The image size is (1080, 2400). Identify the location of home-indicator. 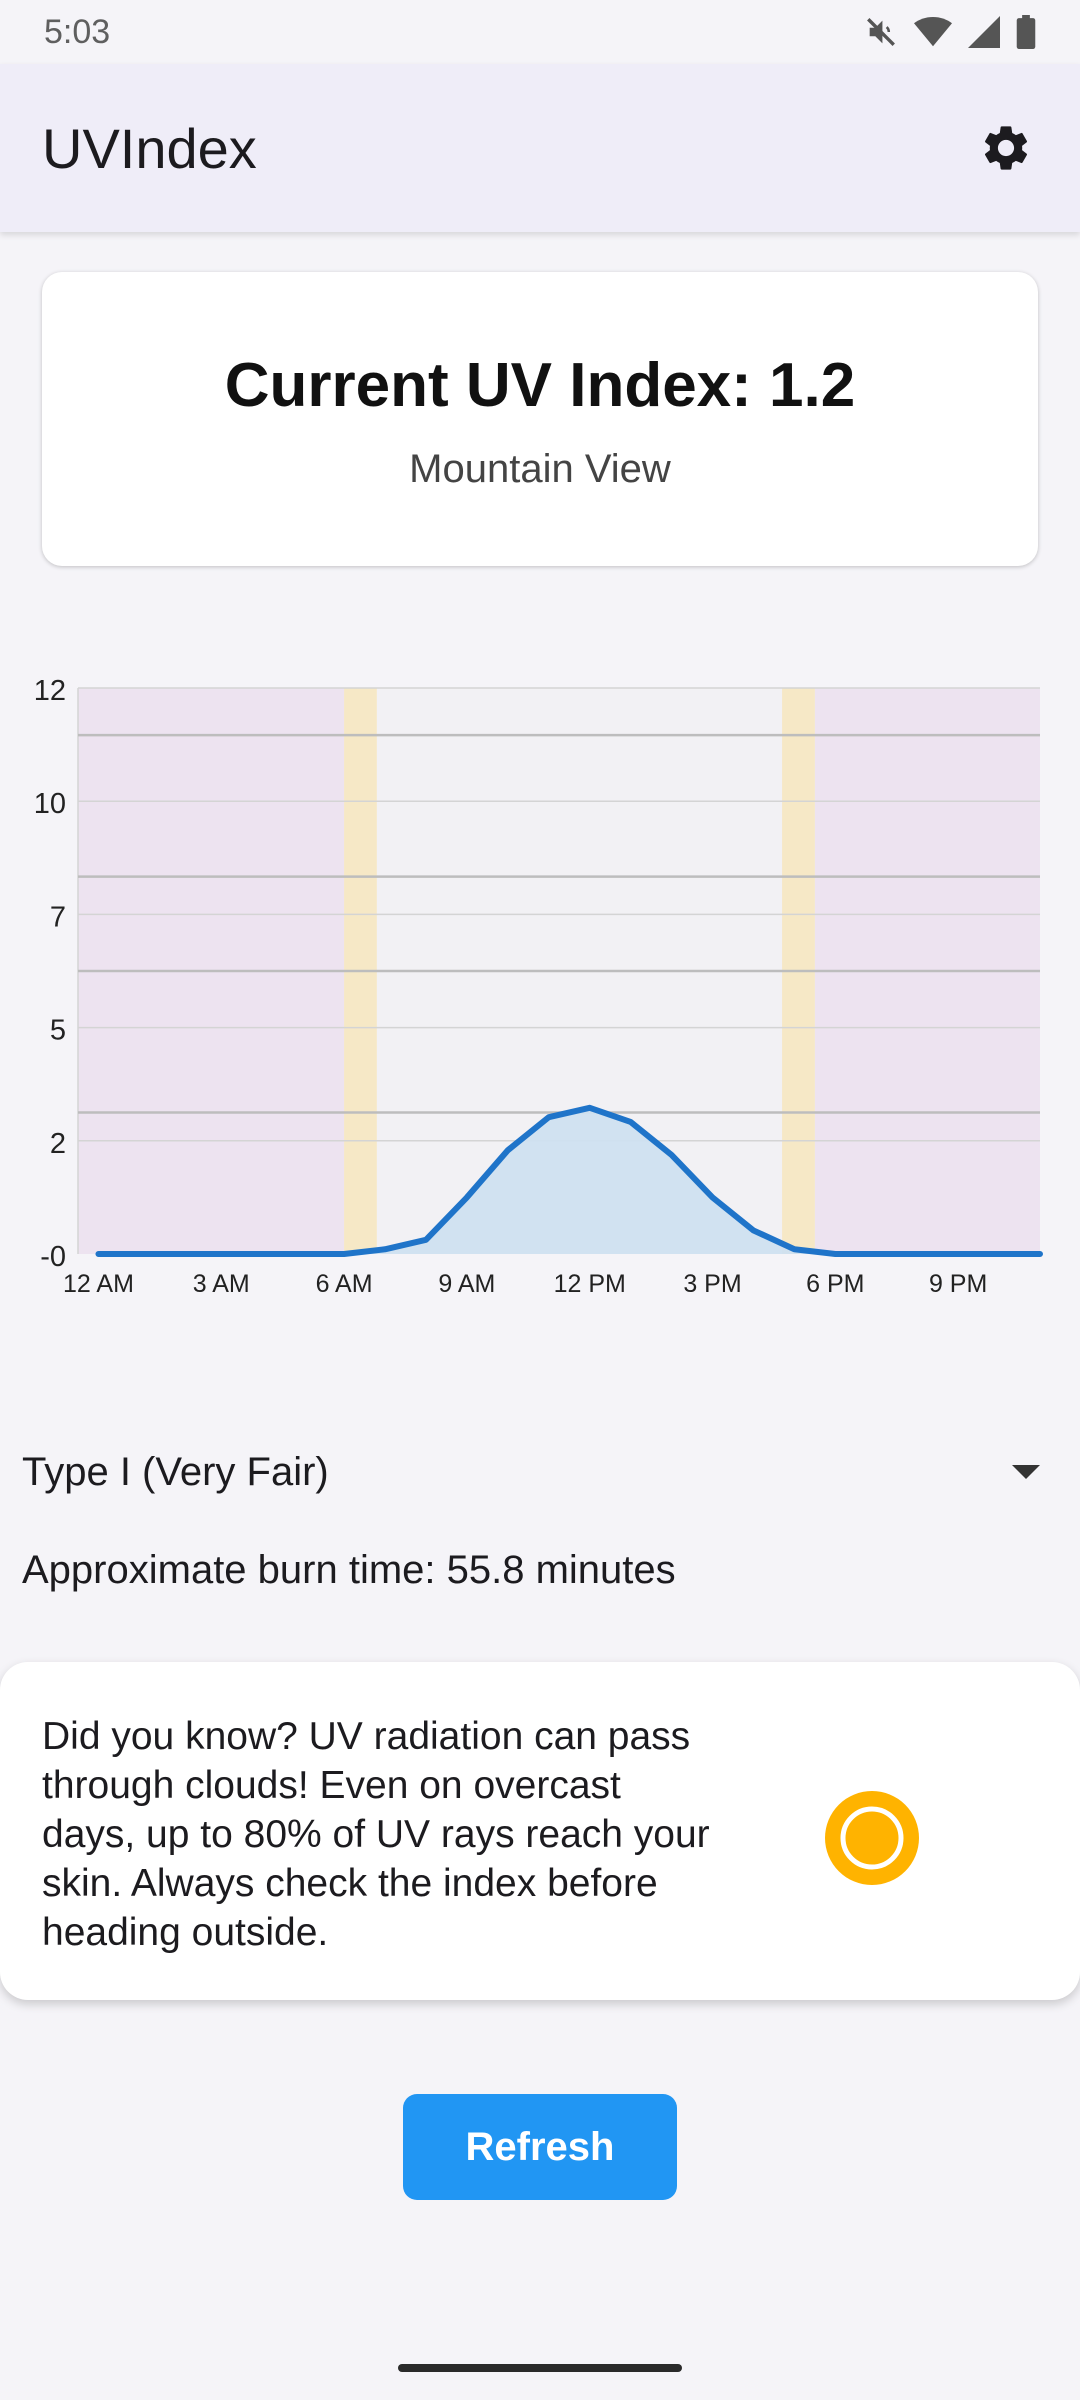
(540, 2368).